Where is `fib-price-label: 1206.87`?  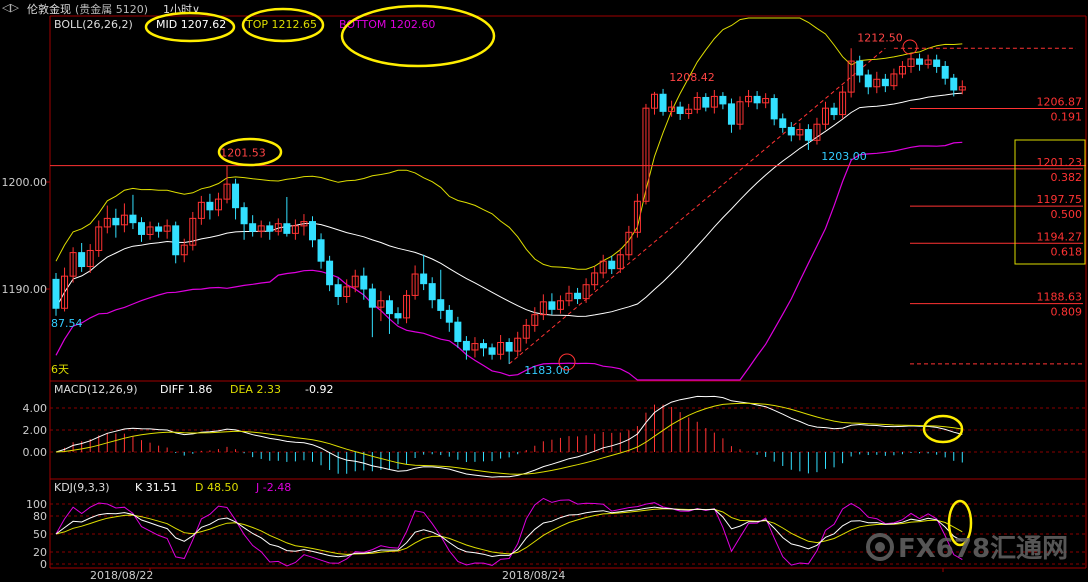
fib-price-label: 1206.87 is located at coordinates (1060, 101).